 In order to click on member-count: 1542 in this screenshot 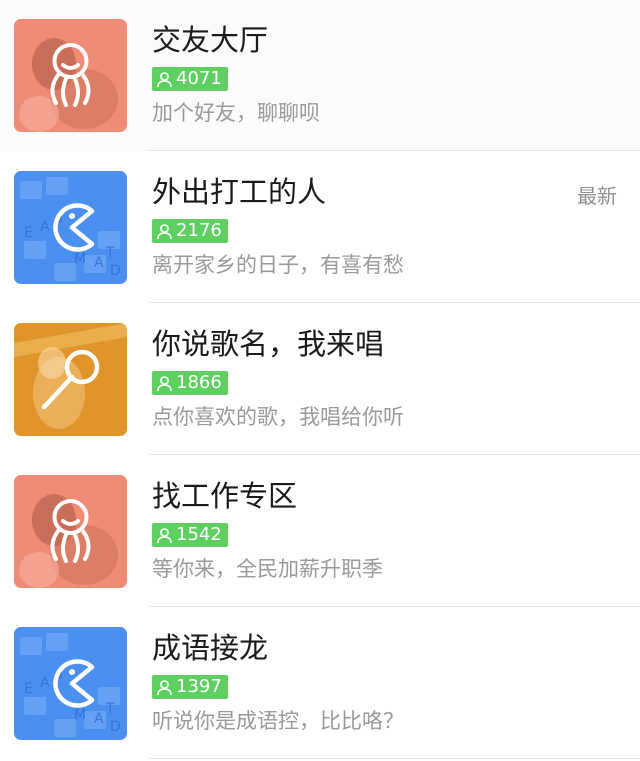, I will do `click(199, 534)`.